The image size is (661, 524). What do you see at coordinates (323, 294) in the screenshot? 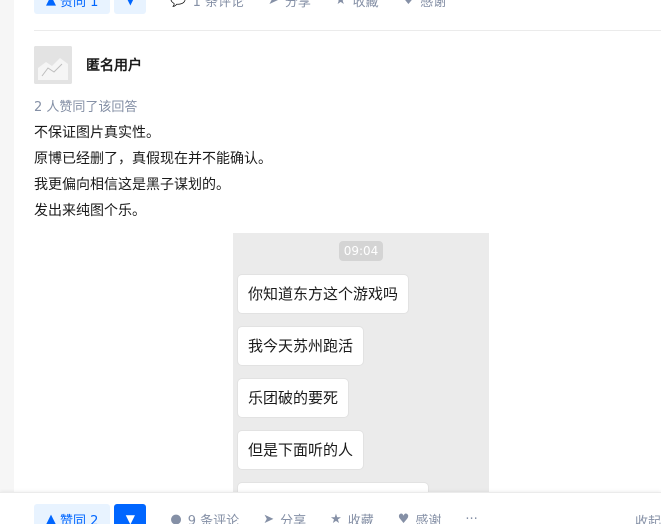
I see `chat-bubble: 你知道东方这个游戏吗` at bounding box center [323, 294].